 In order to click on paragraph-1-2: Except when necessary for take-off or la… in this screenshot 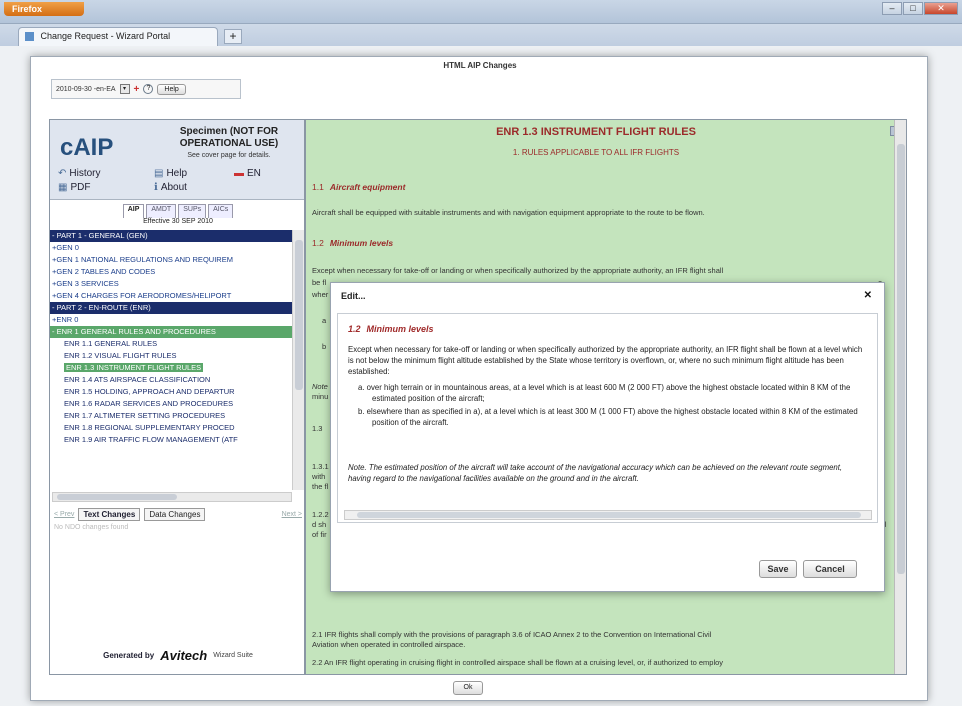, I will do `click(518, 270)`.